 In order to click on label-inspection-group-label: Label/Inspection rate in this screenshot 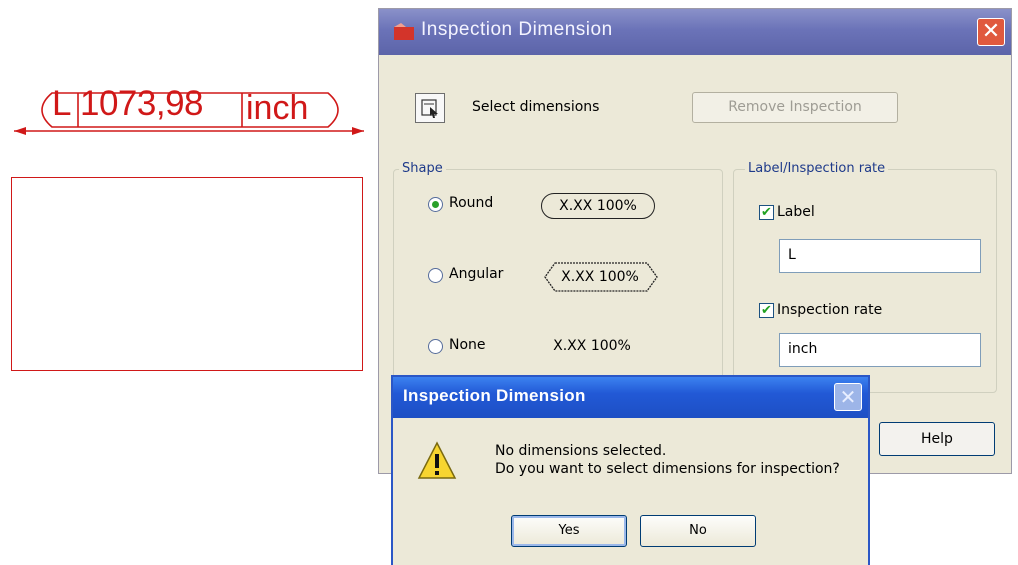, I will do `click(817, 168)`.